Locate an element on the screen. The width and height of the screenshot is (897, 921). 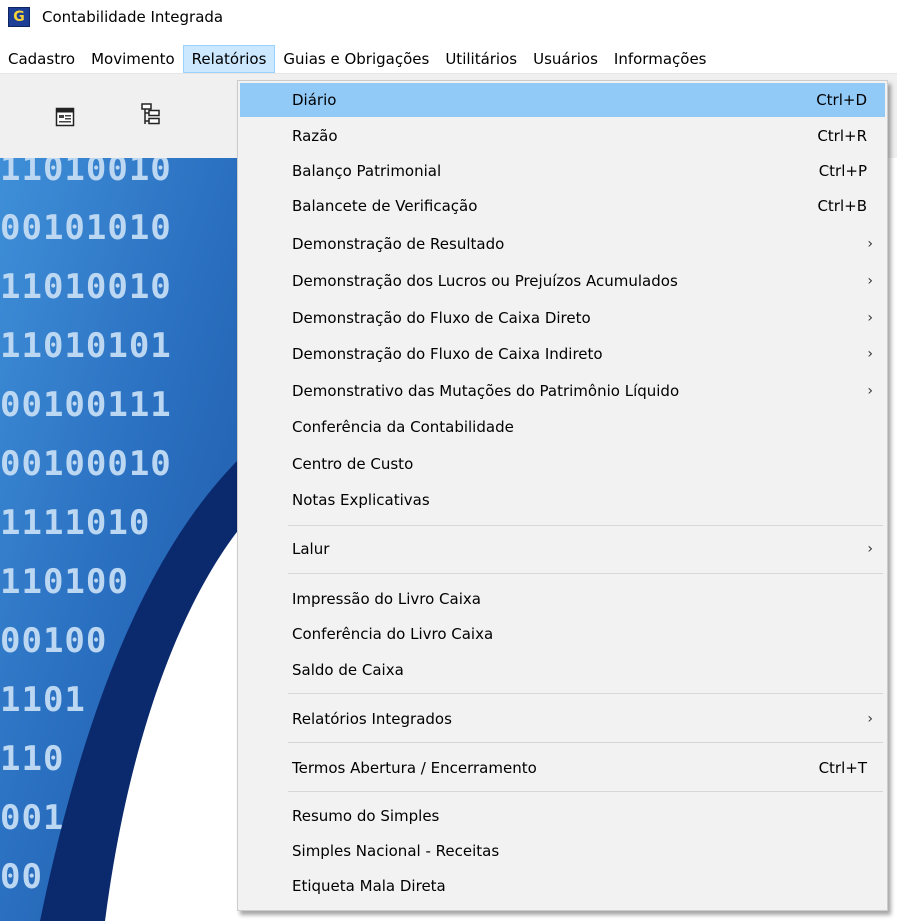
binary-digits-row: 00100111 is located at coordinates (86, 405).